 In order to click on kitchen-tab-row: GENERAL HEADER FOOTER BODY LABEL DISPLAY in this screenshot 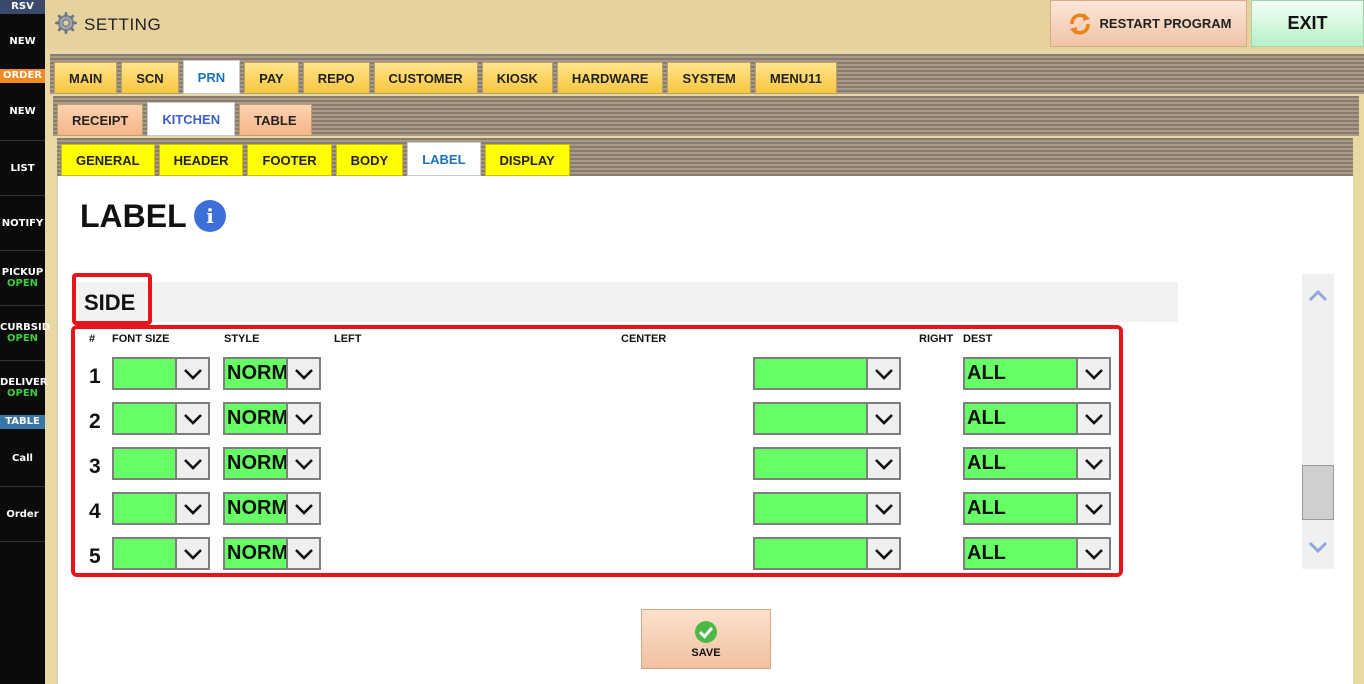, I will do `click(705, 157)`.